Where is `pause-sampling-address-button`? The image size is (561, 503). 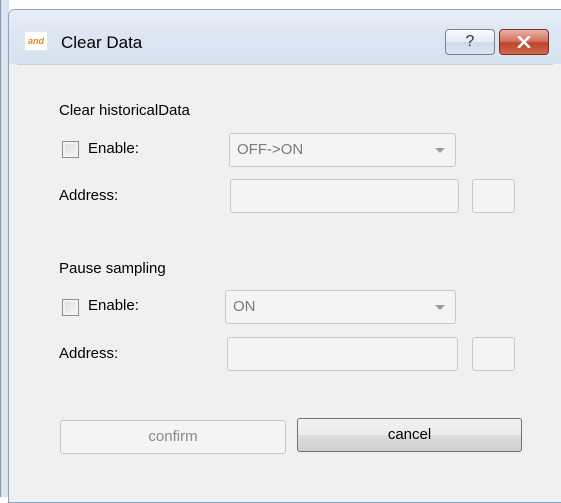 pause-sampling-address-button is located at coordinates (493, 354).